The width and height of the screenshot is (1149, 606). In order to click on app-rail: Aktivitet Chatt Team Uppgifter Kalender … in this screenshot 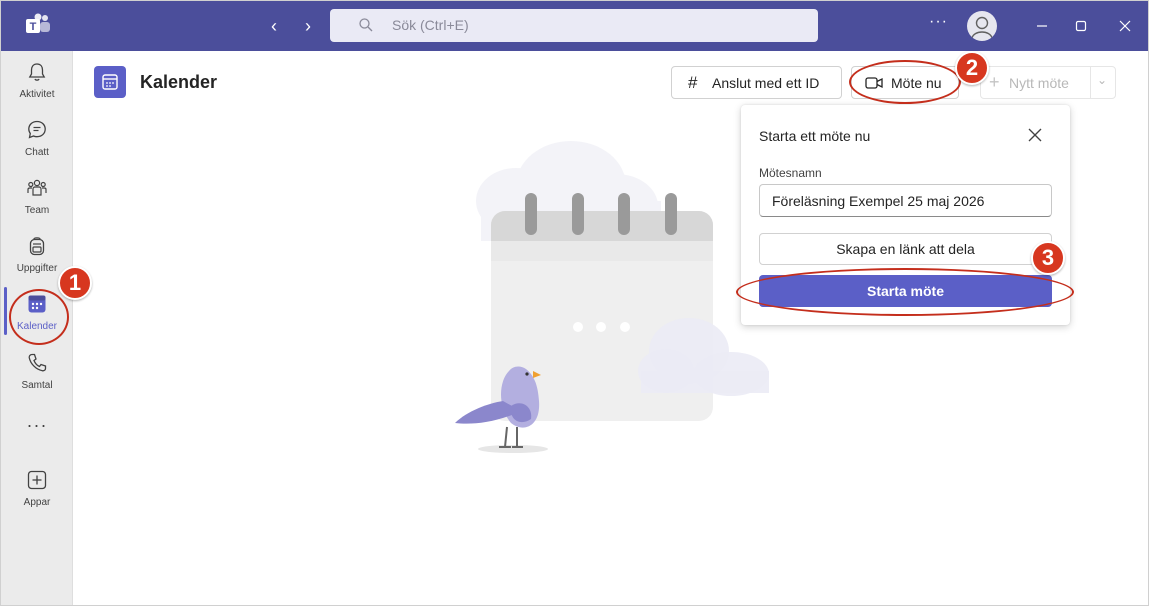, I will do `click(37, 328)`.